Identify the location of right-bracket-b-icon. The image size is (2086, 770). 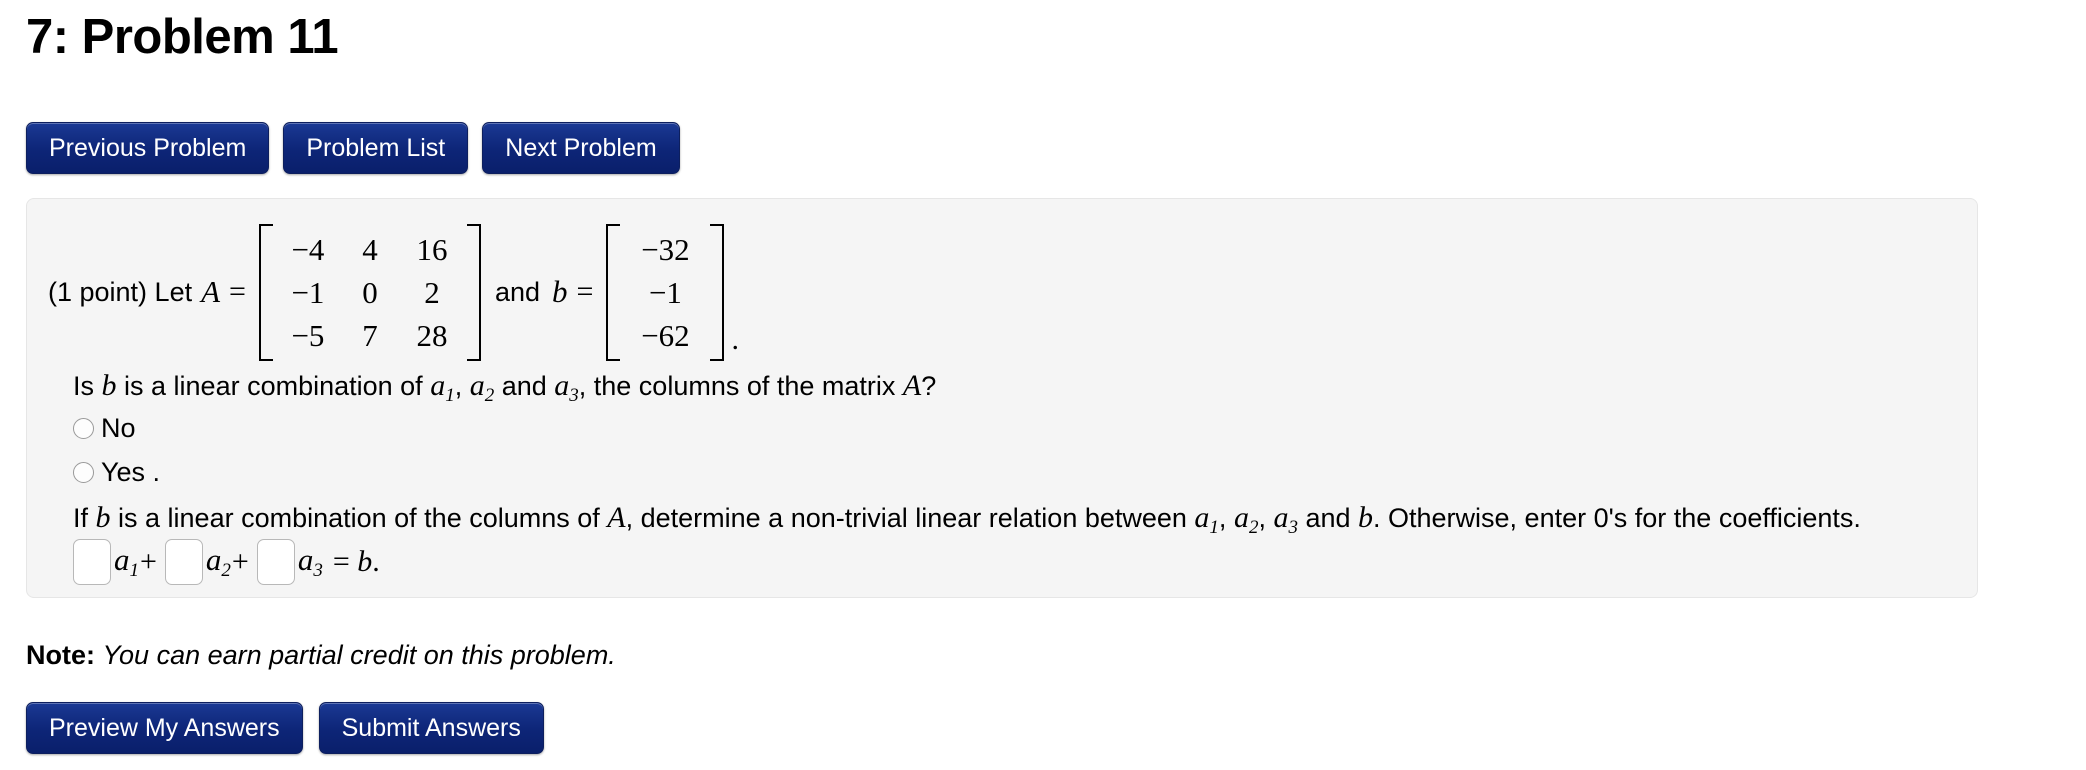
(717, 292).